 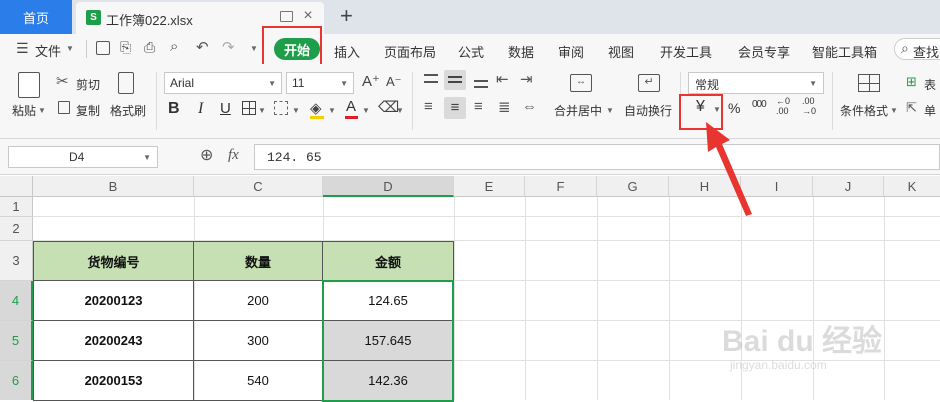 What do you see at coordinates (22, 48) in the screenshot?
I see `hamburger-icon: ☰` at bounding box center [22, 48].